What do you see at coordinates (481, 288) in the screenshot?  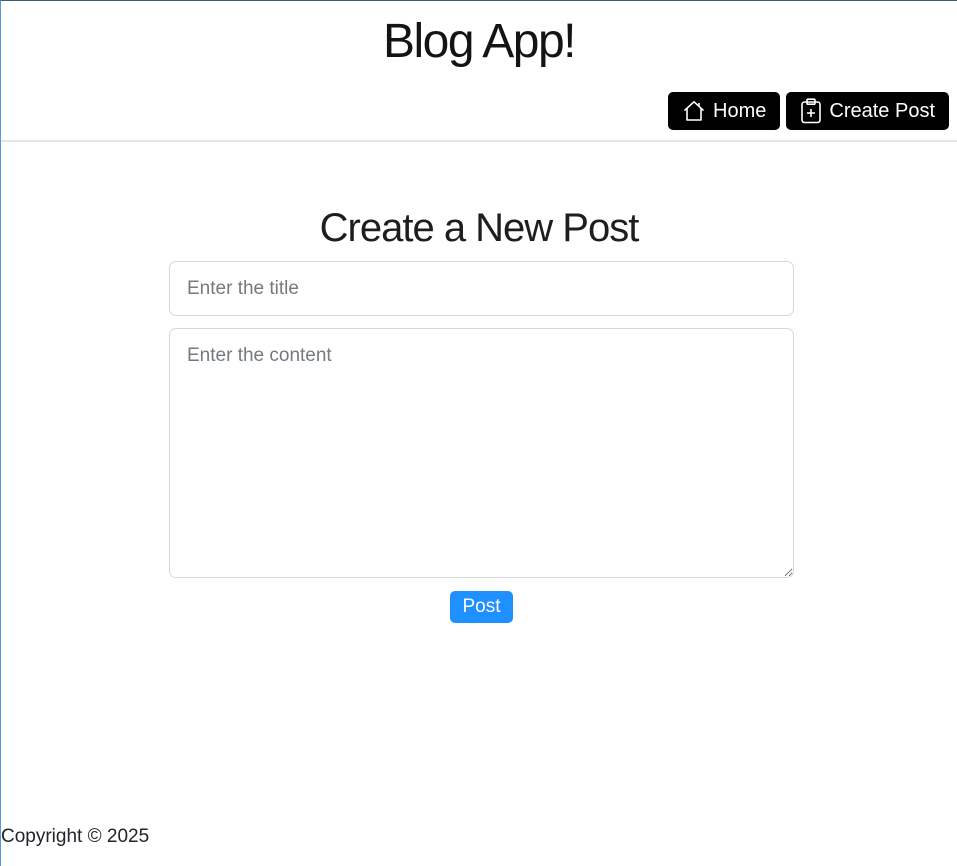 I see `title-input` at bounding box center [481, 288].